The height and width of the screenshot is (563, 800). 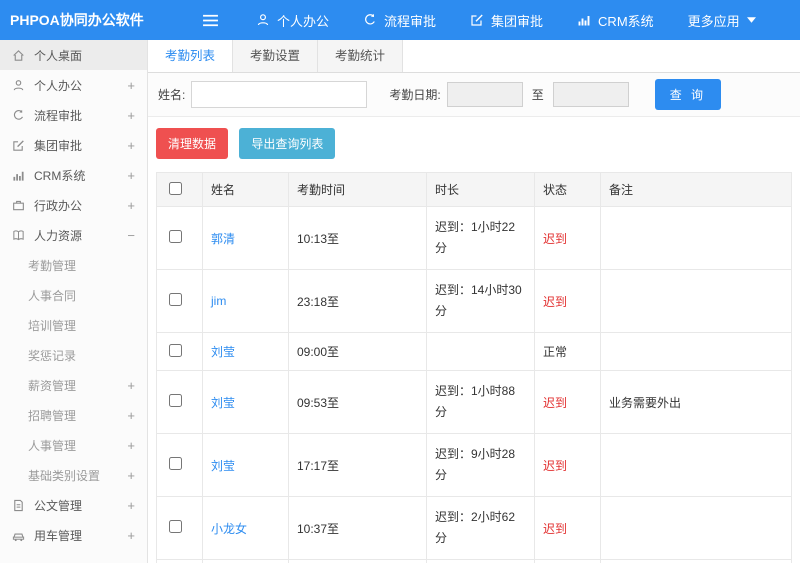 I want to click on search-button: 查 询, so click(x=688, y=94).